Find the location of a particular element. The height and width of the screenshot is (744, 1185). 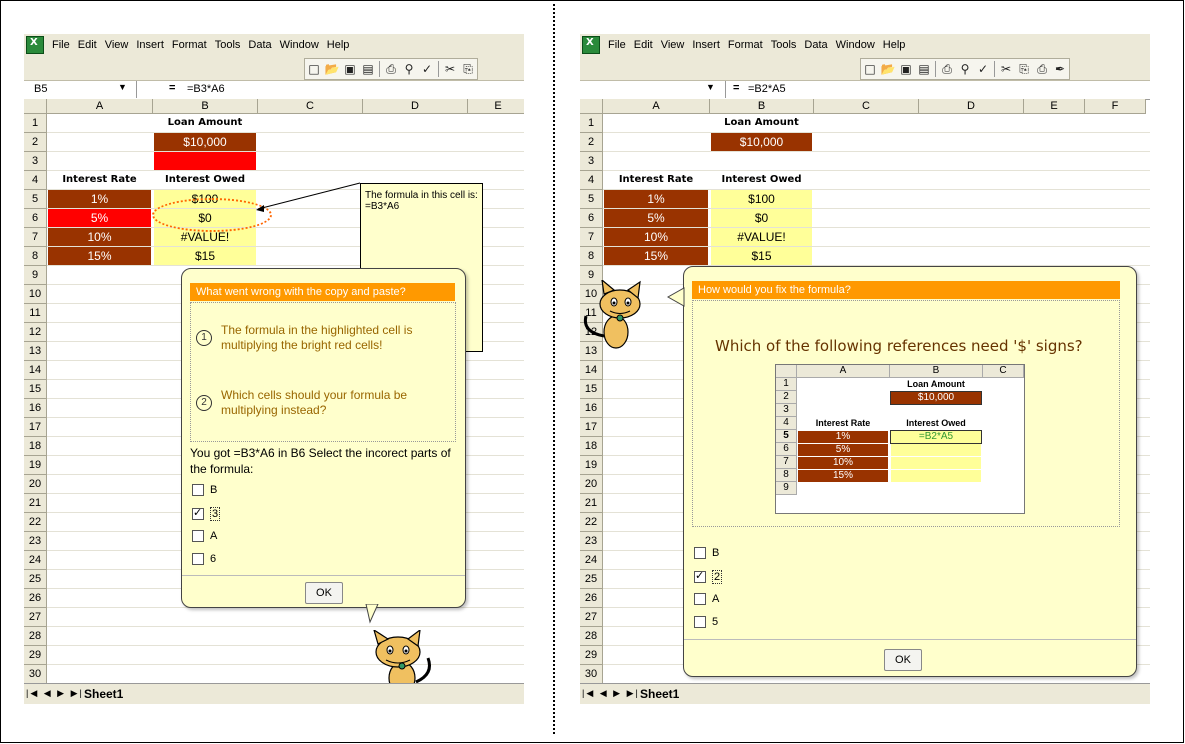

column-header-e: E is located at coordinates (496, 106).